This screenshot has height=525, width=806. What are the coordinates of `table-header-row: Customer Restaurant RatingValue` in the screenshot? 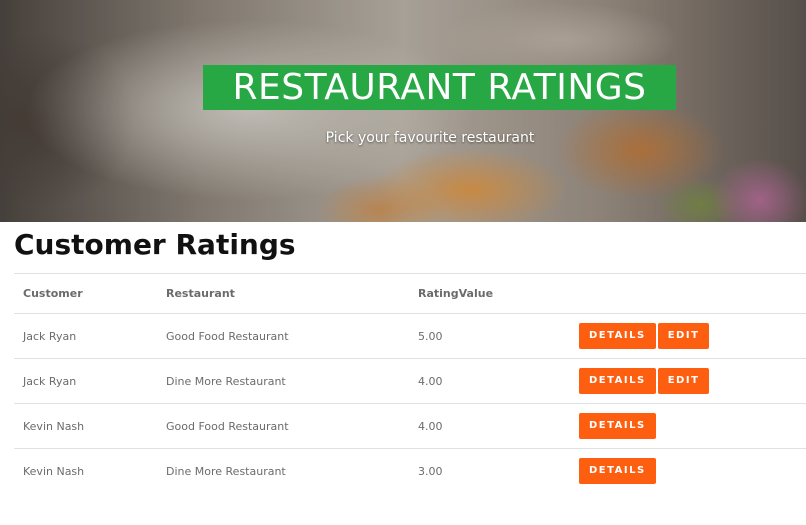 It's located at (410, 293).